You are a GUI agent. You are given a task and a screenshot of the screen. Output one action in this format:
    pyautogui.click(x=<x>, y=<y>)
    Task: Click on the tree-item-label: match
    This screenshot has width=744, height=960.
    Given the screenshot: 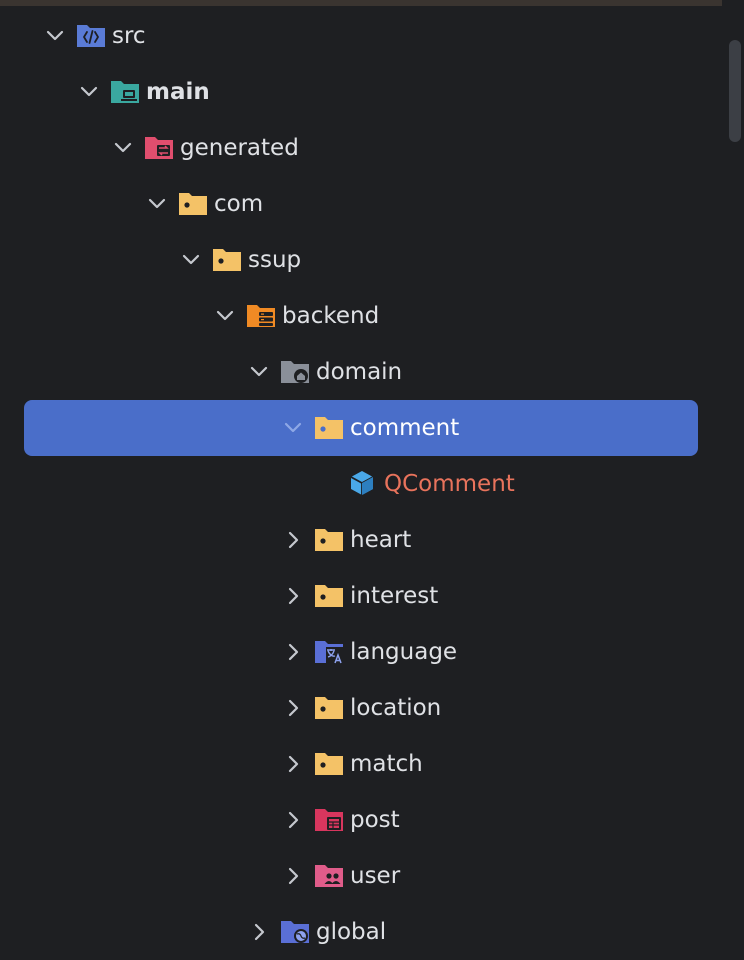 What is the action you would take?
    pyautogui.click(x=386, y=764)
    